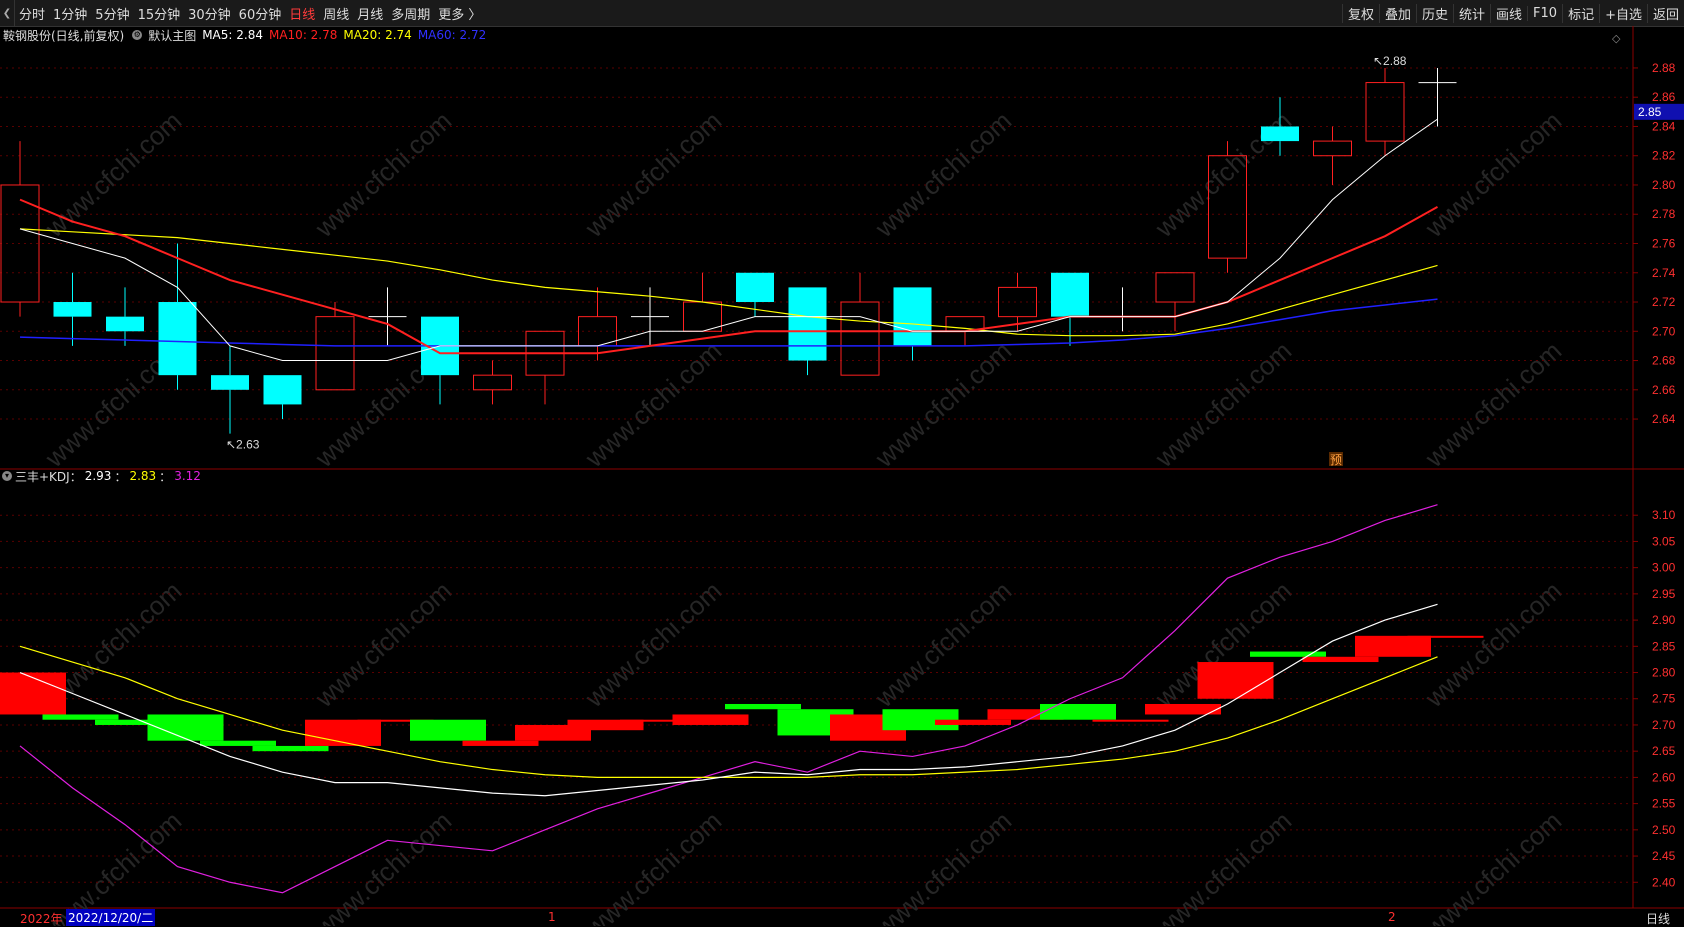 The image size is (1684, 927). Describe the element at coordinates (159, 13) in the screenshot. I see `tab-period: 15分钟` at that location.